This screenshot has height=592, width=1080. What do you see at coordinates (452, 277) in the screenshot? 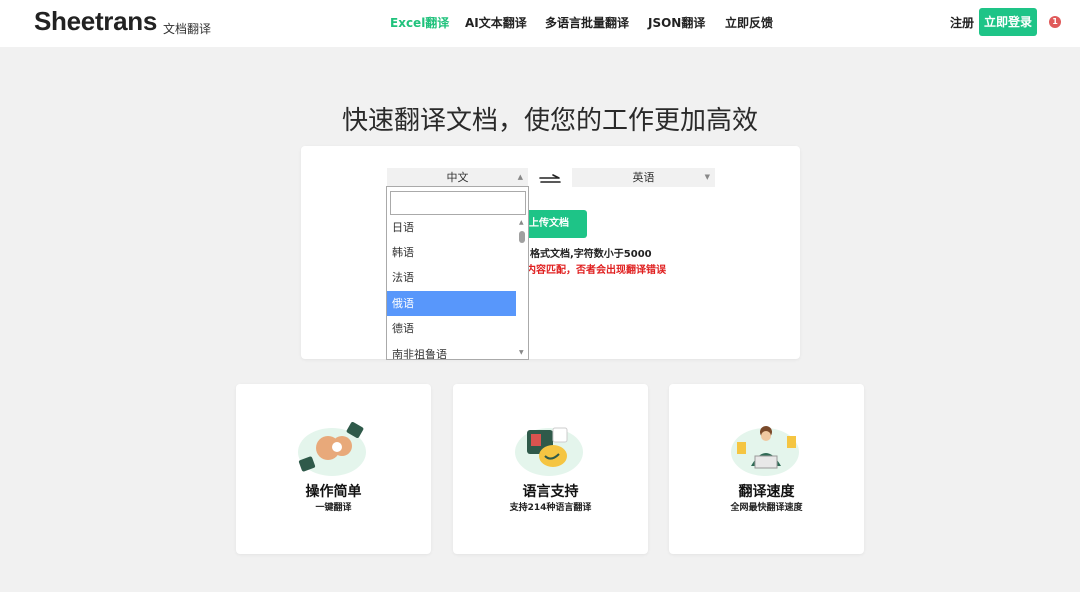
I see `dropdown-option: 法语` at bounding box center [452, 277].